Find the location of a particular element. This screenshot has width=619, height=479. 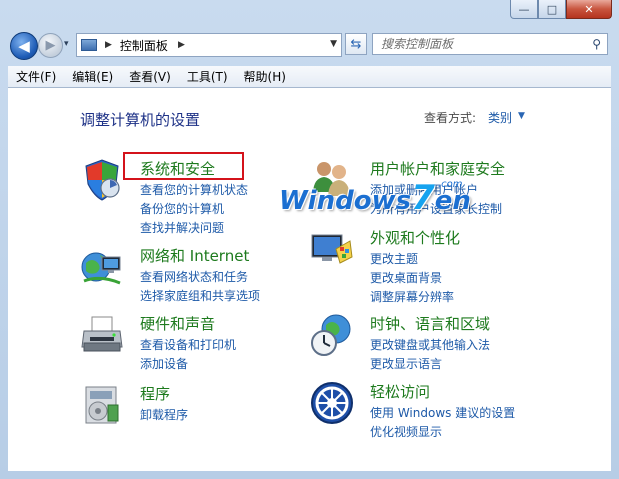

menu-bar: 文件(F) 编辑(E) 查看(V) 工具(T) 帮助(H) is located at coordinates (309, 77).